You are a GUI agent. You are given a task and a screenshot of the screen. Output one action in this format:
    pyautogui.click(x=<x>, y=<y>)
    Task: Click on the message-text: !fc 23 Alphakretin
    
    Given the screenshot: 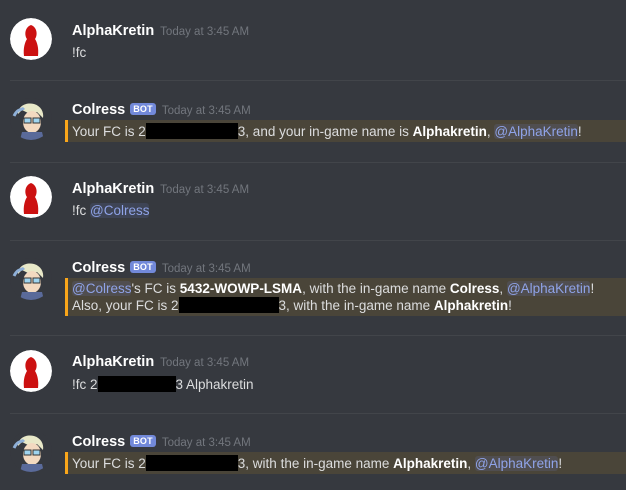 What is the action you would take?
    pyautogui.click(x=163, y=384)
    